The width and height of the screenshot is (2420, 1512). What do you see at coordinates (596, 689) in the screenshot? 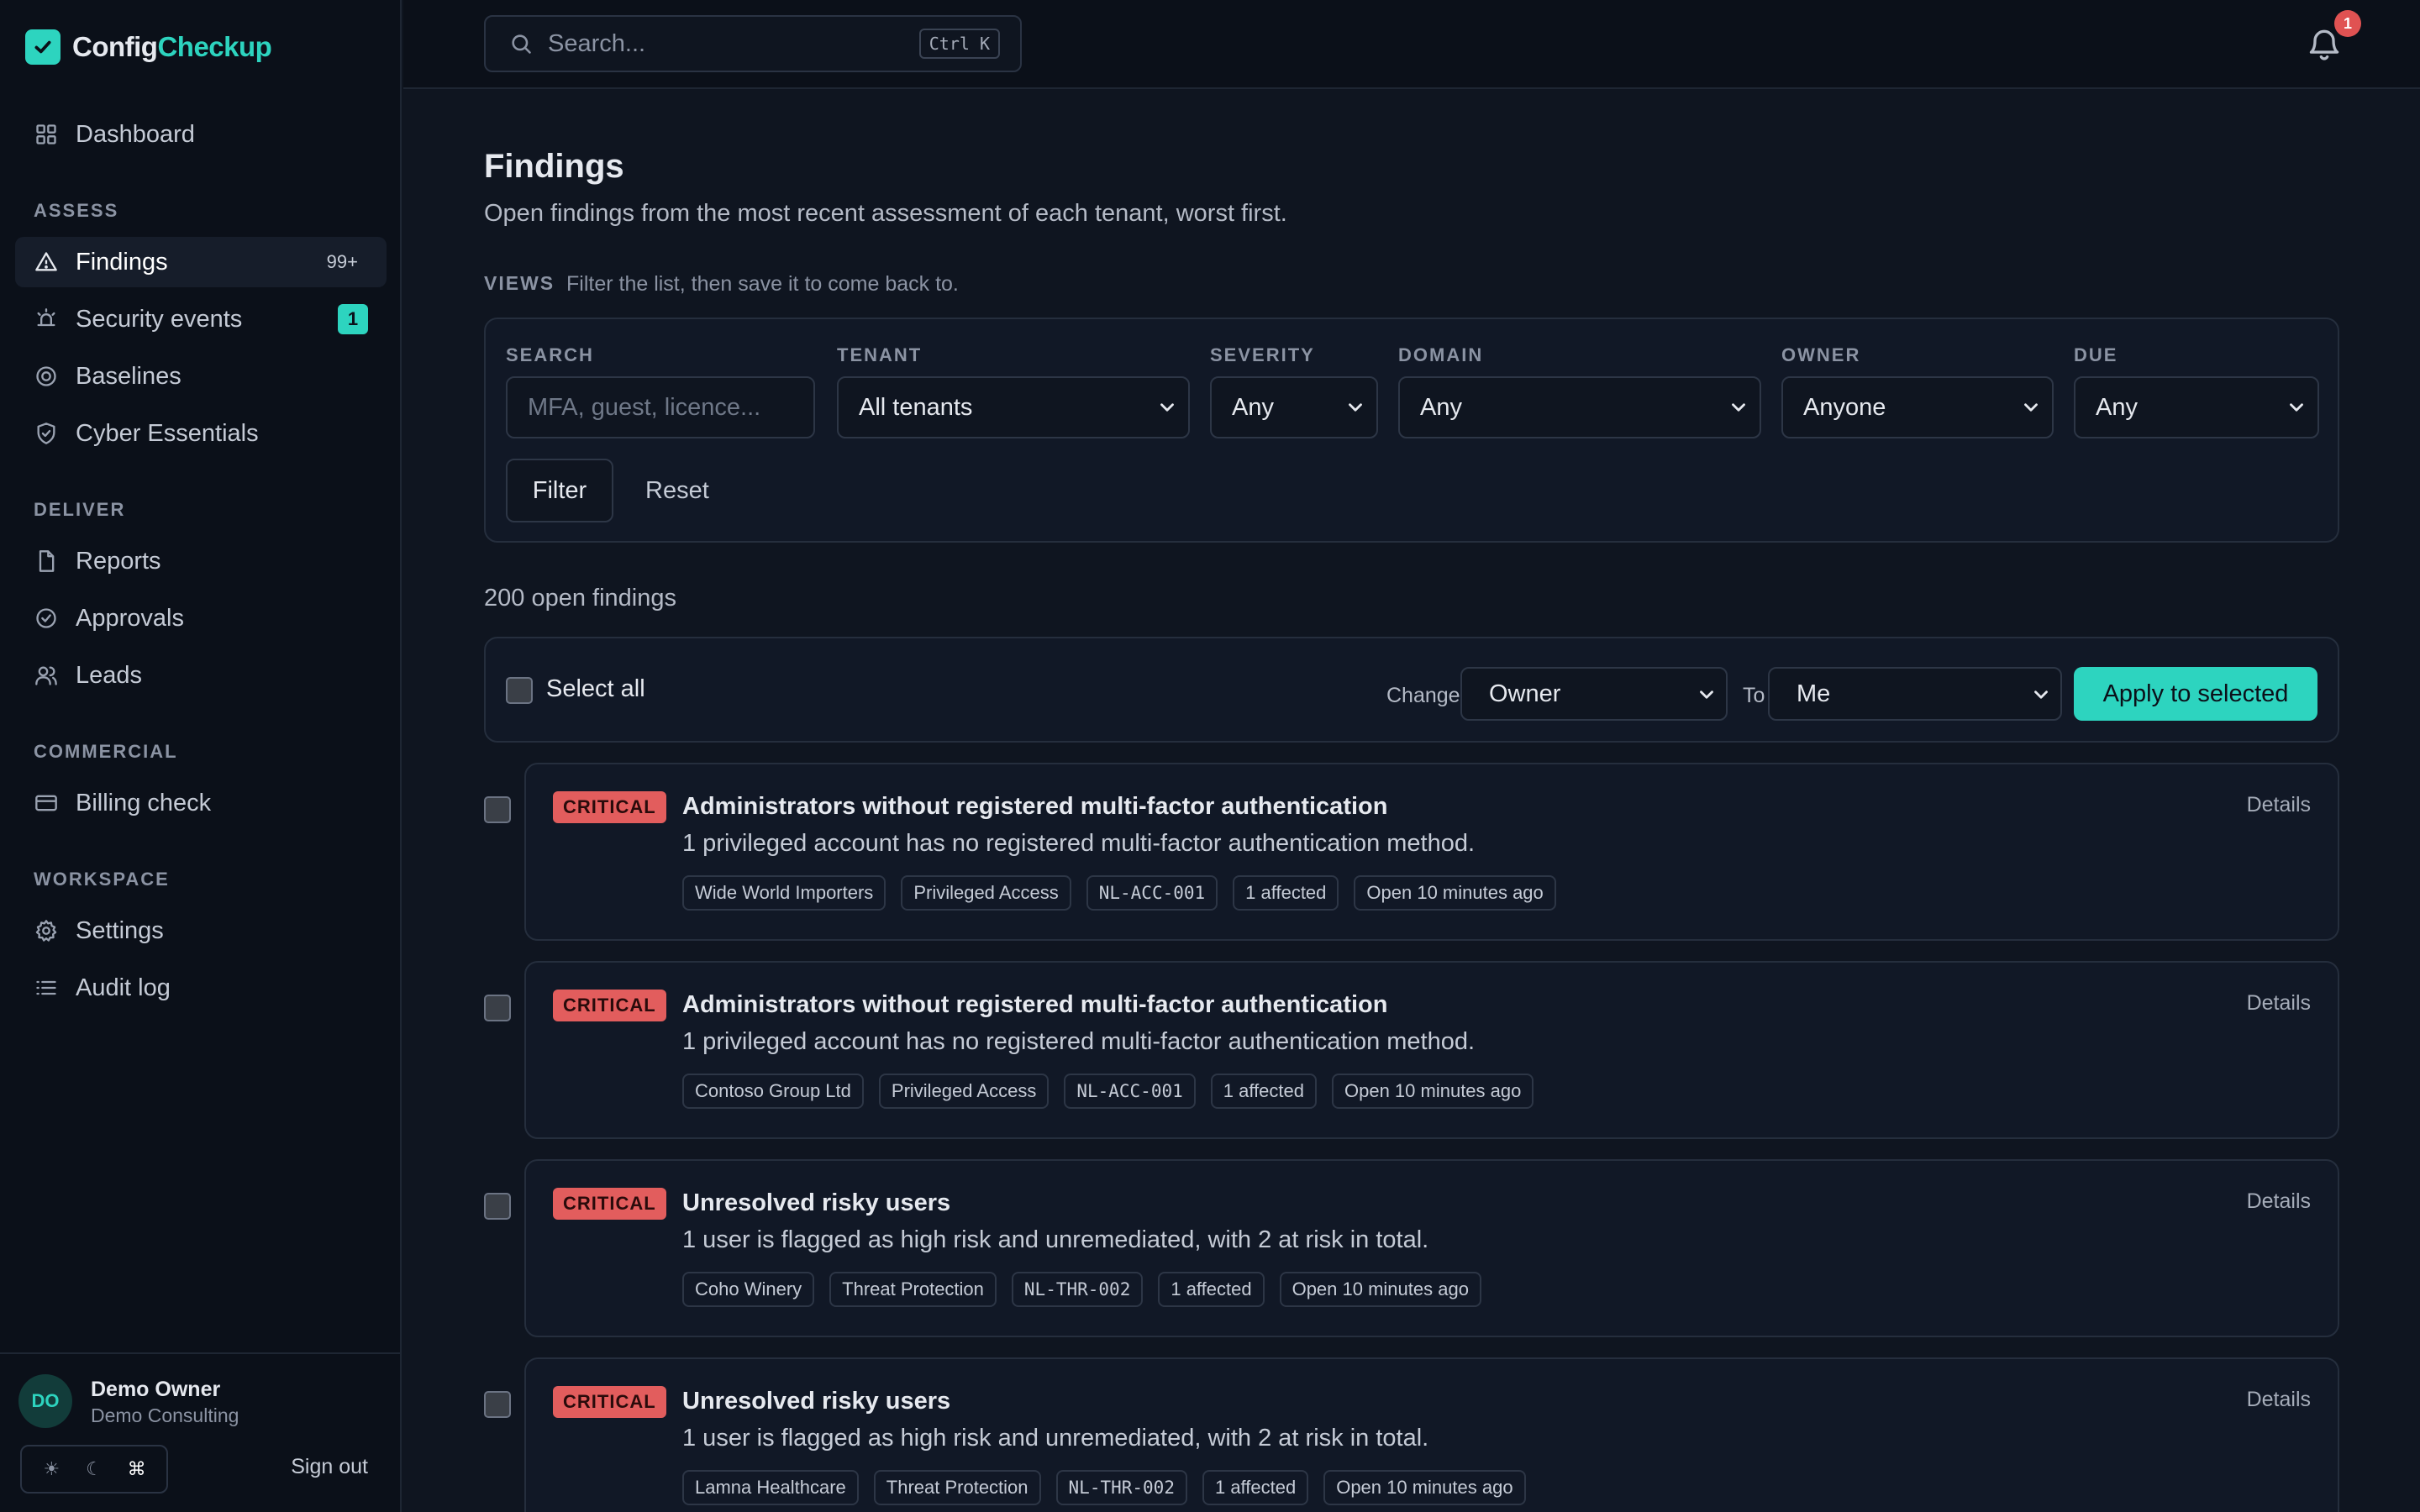
I see `select-all-label: Select all` at bounding box center [596, 689].